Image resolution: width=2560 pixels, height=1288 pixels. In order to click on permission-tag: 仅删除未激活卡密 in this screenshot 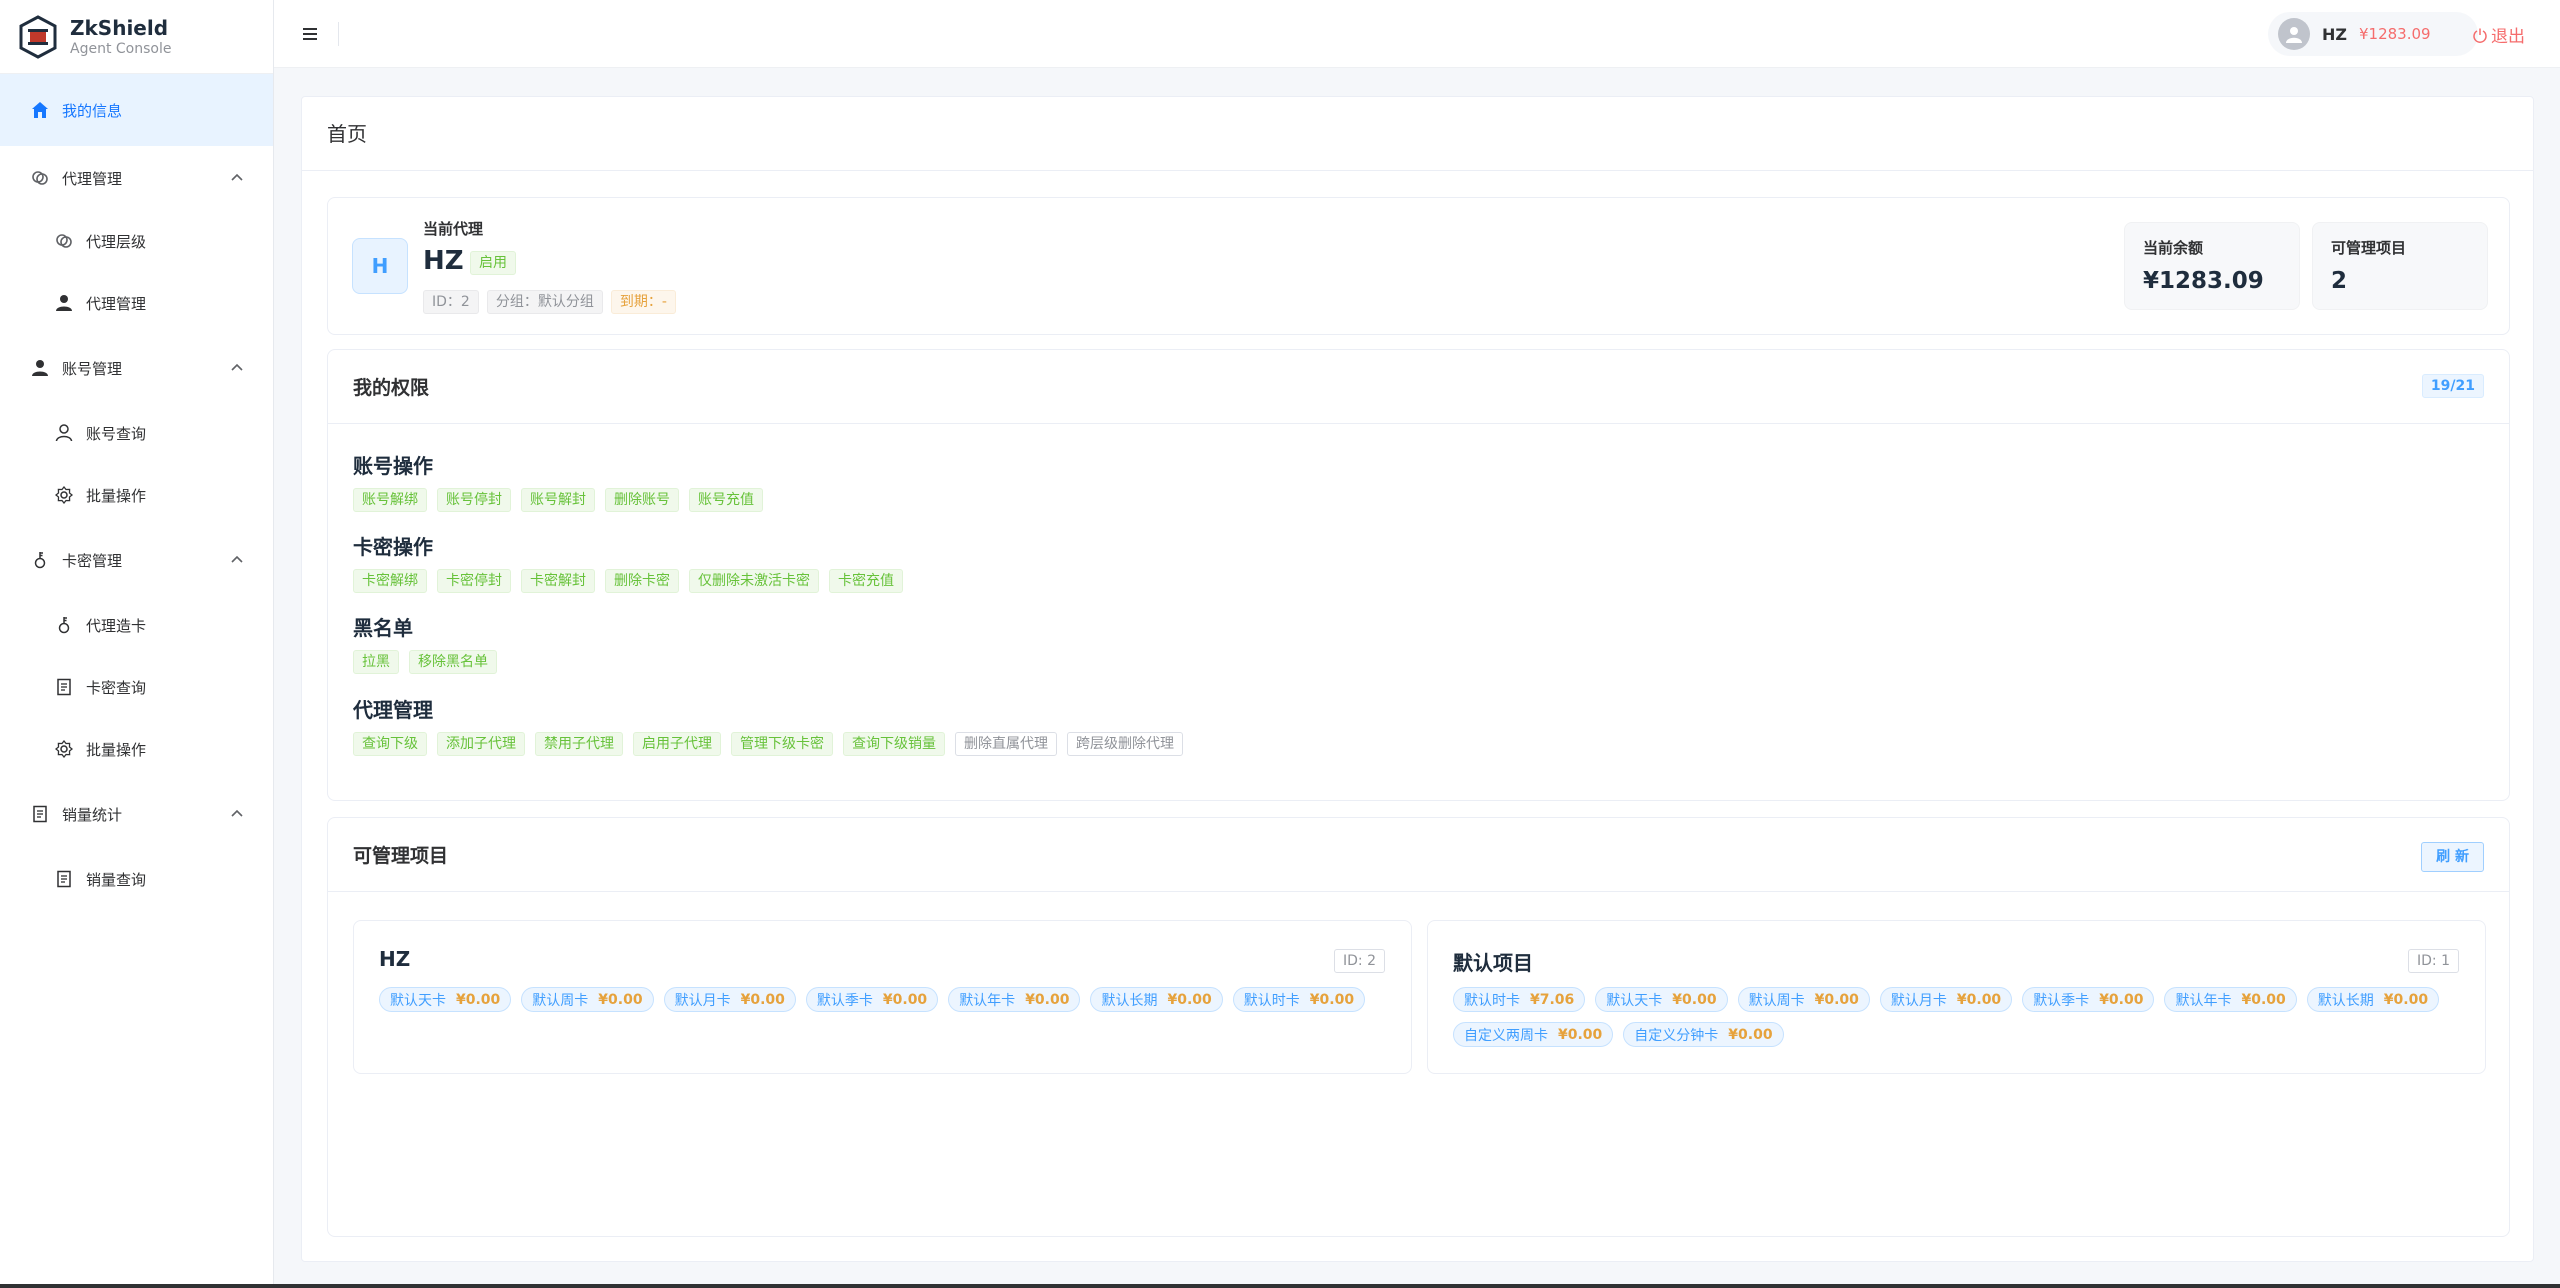, I will do `click(754, 581)`.